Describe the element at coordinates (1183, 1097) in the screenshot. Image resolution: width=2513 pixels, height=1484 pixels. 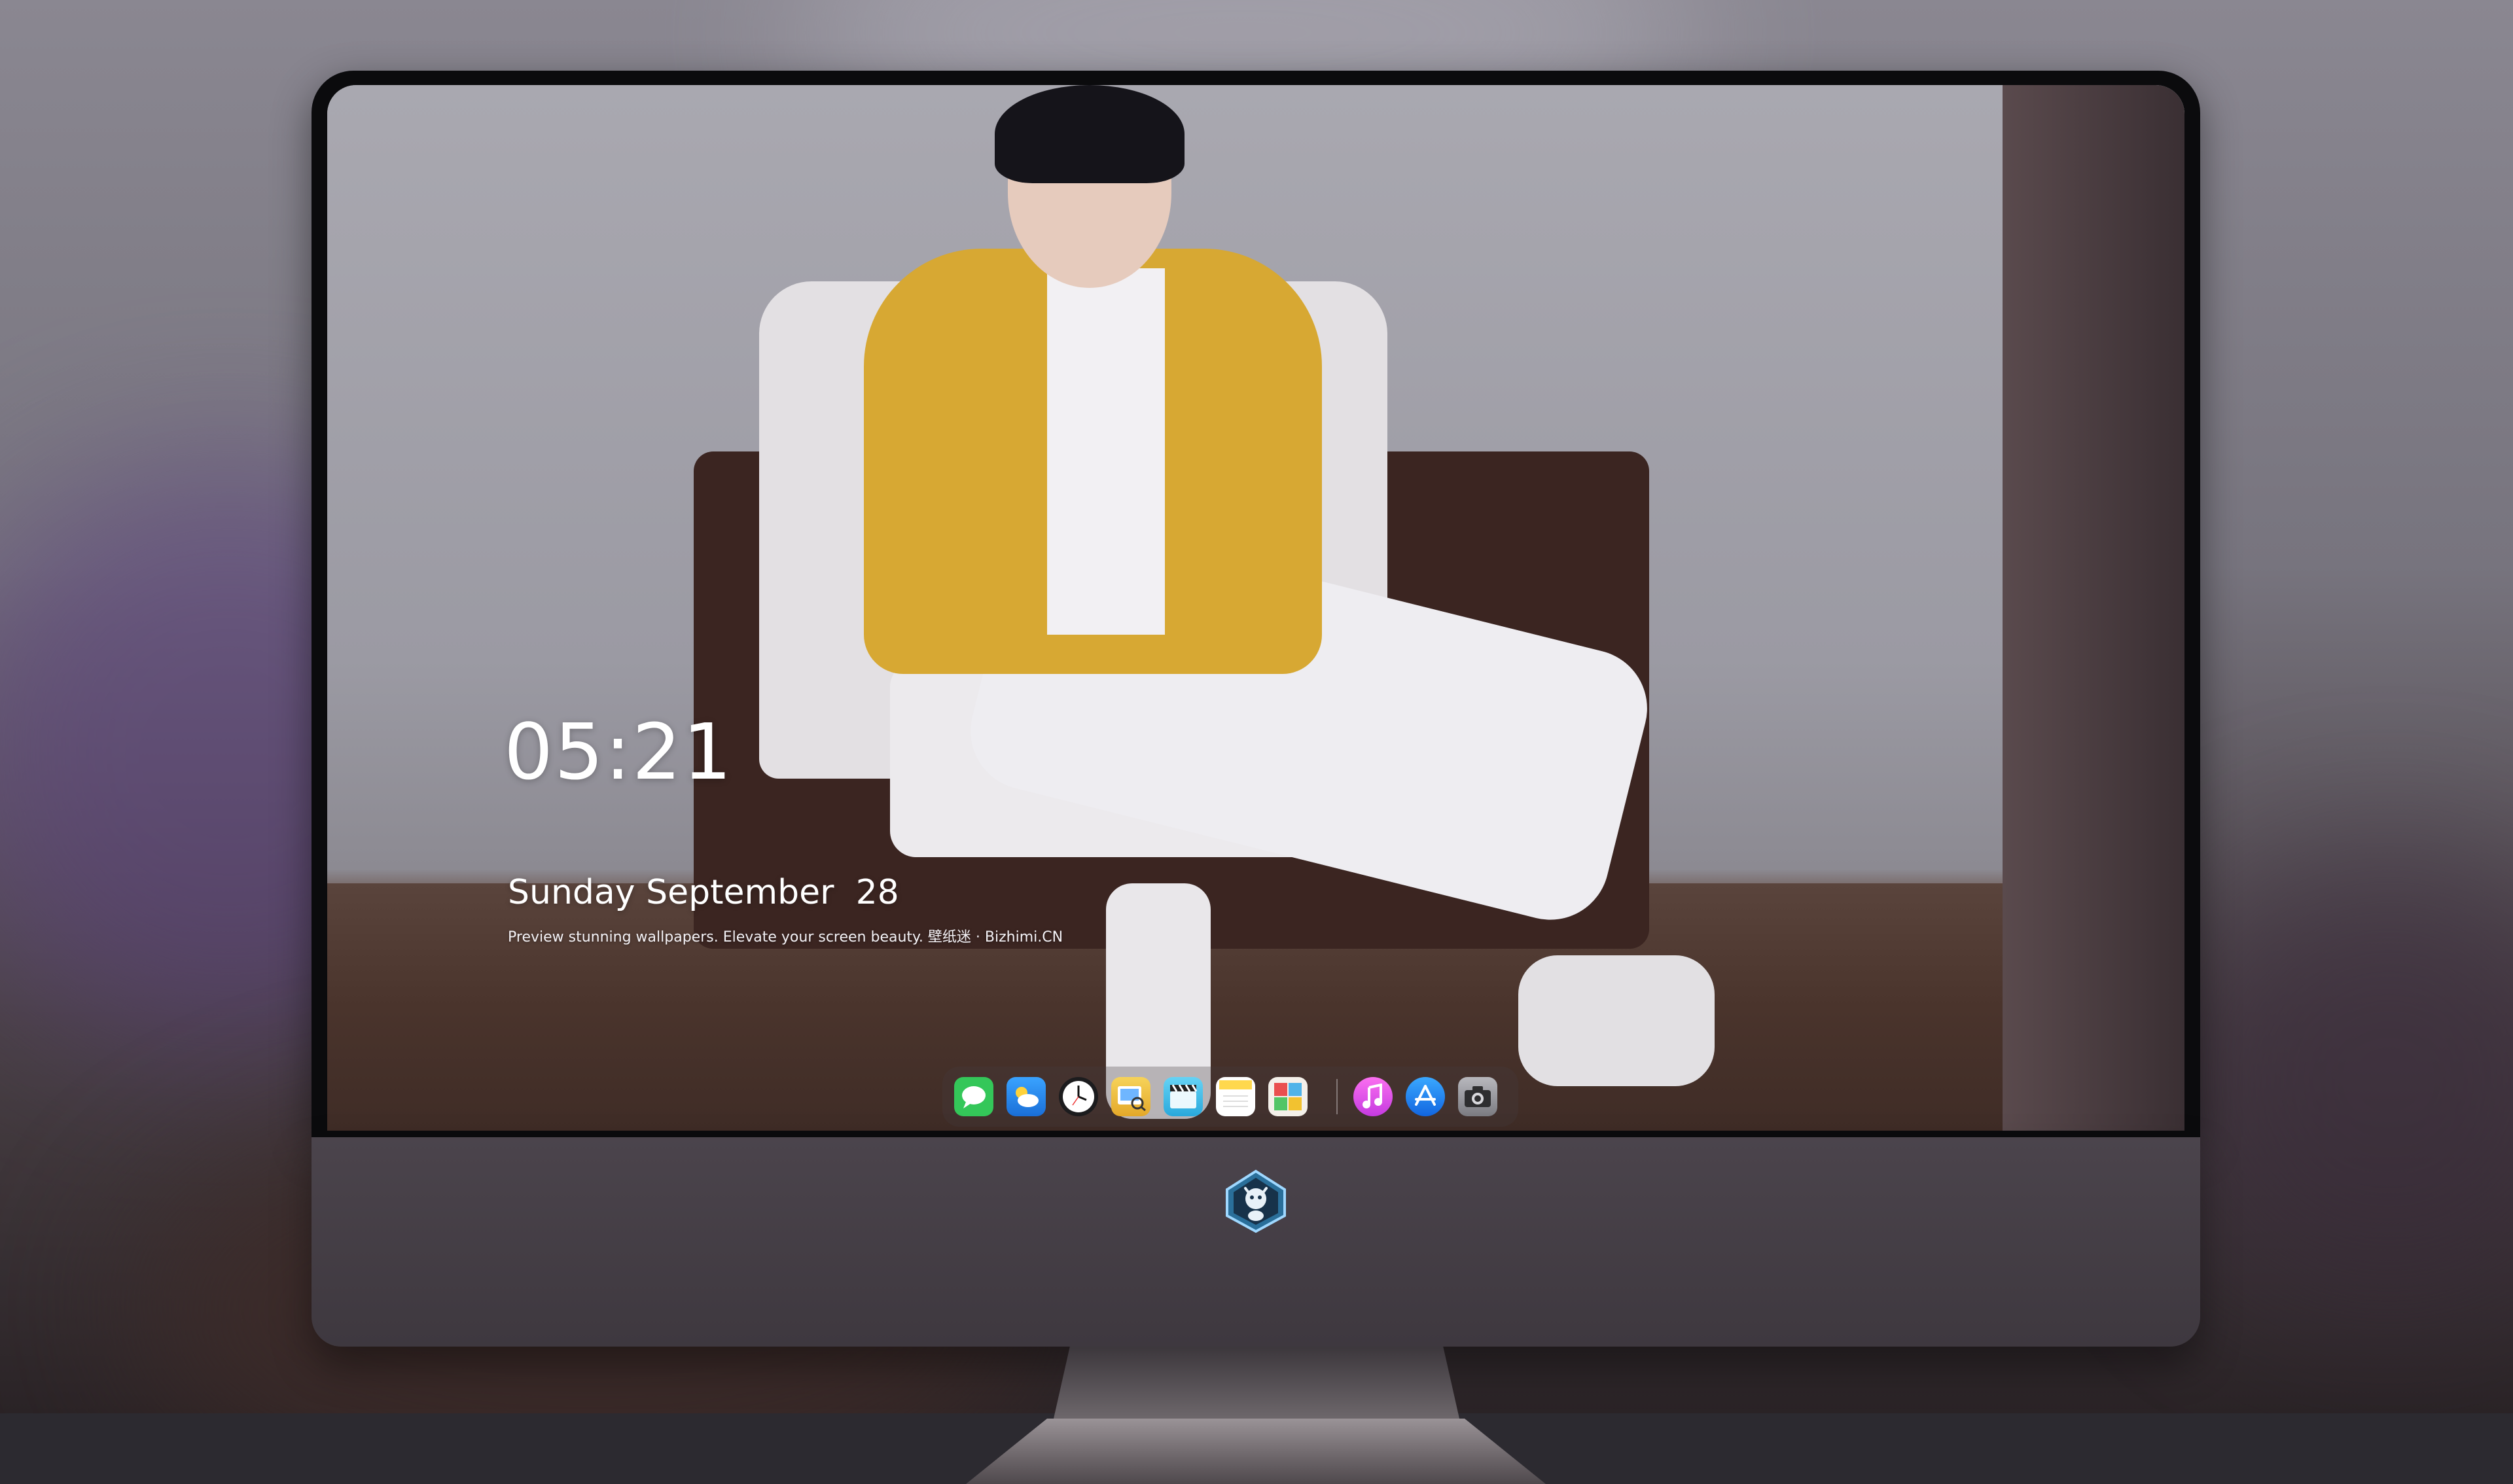
I see `clips-icon` at that location.